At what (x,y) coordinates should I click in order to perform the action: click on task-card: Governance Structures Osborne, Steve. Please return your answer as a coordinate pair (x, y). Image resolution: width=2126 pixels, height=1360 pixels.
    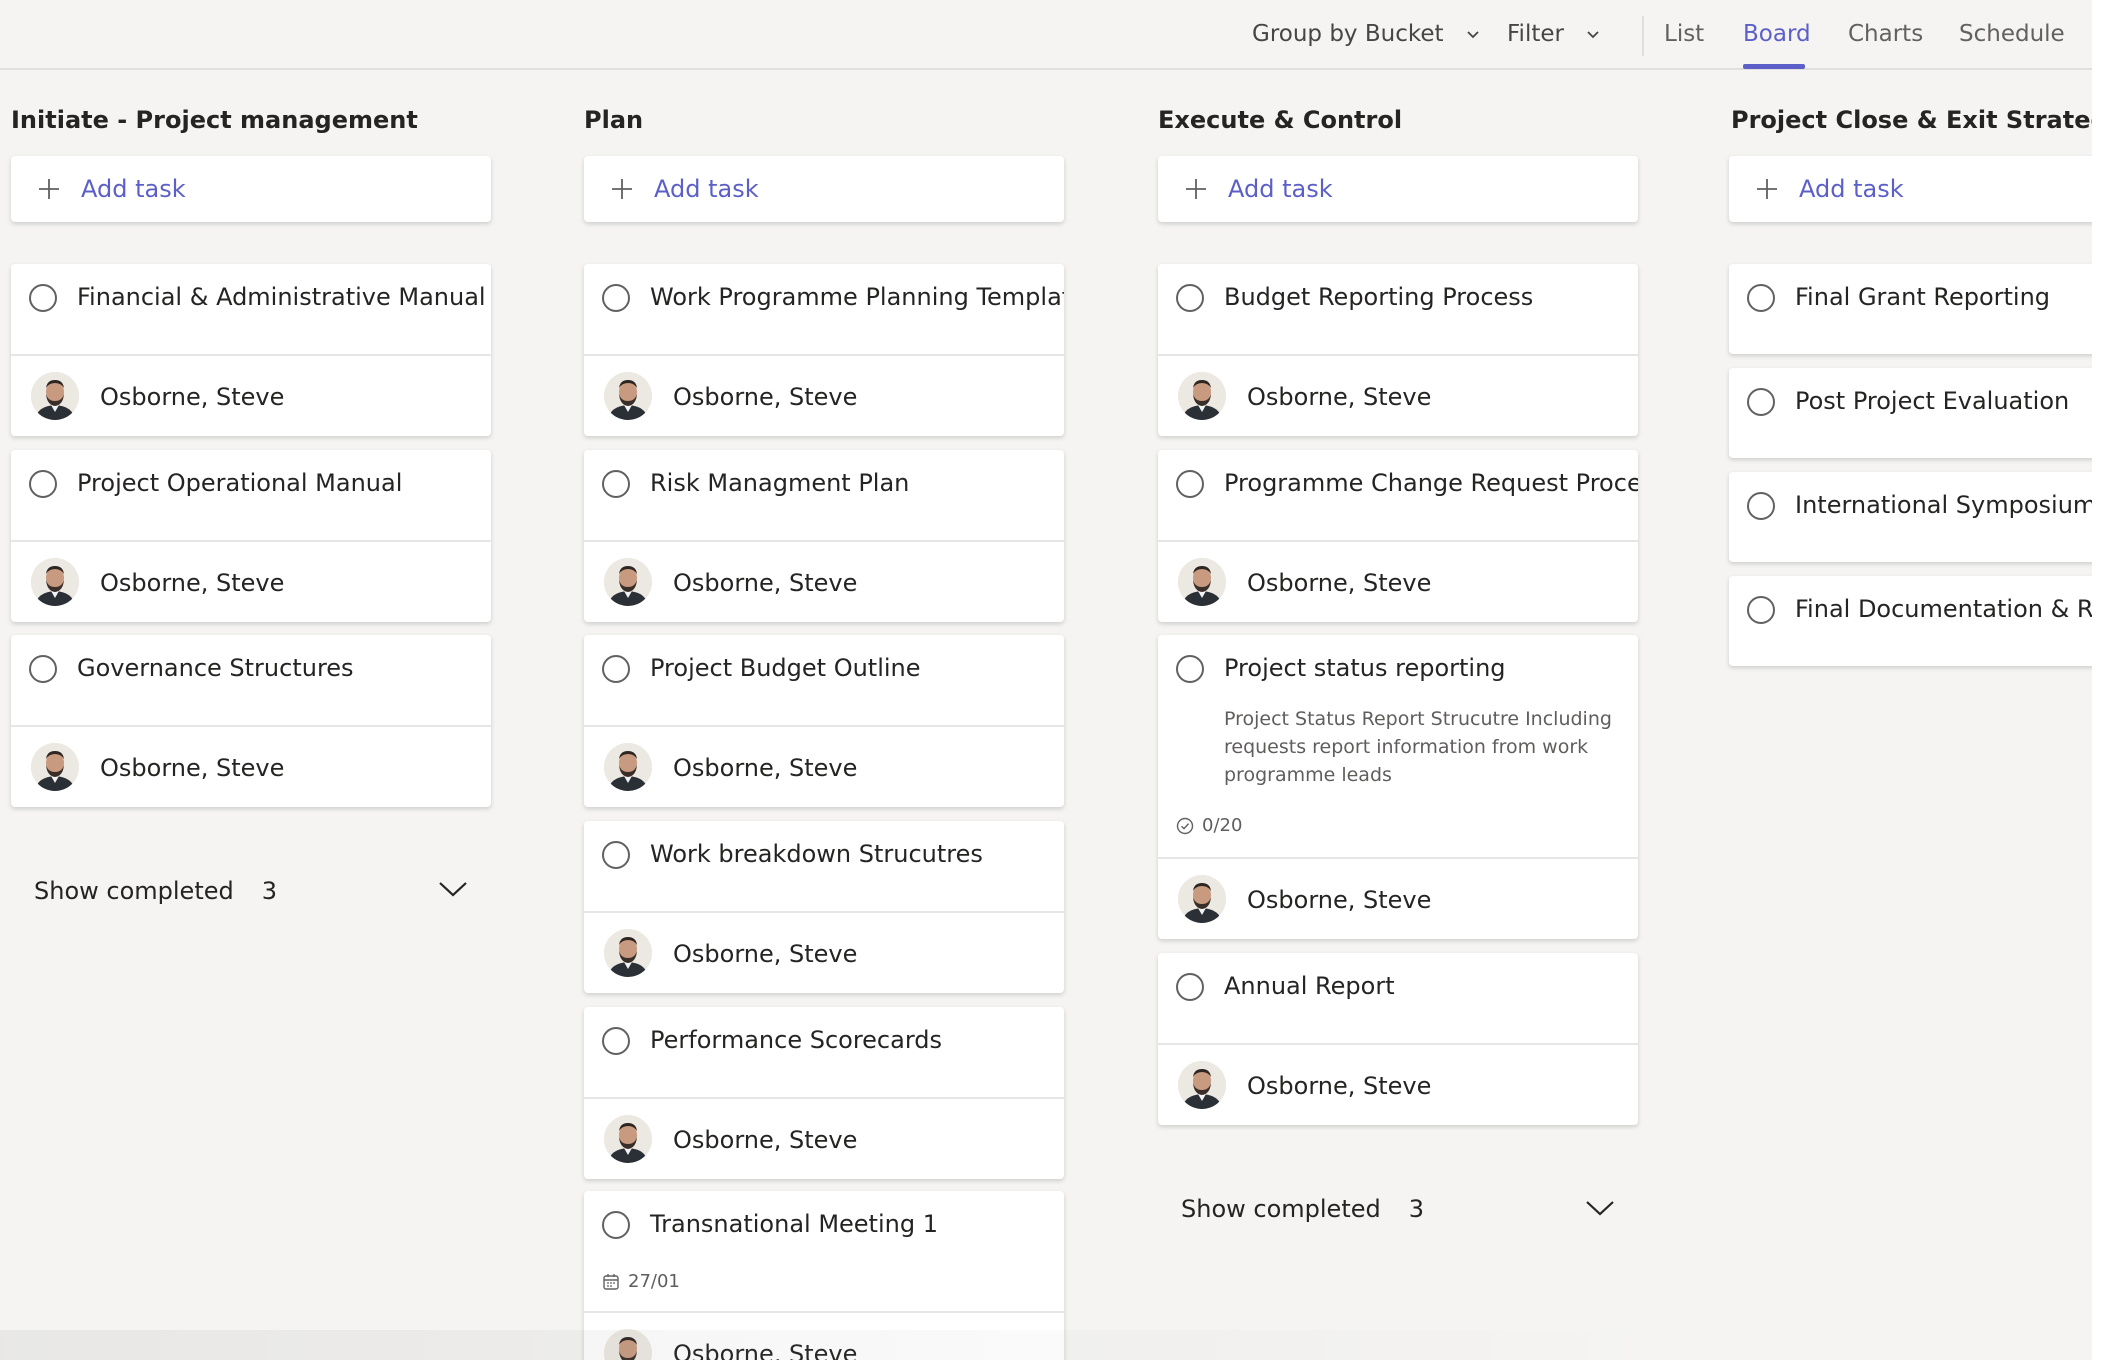
    Looking at the image, I should click on (251, 721).